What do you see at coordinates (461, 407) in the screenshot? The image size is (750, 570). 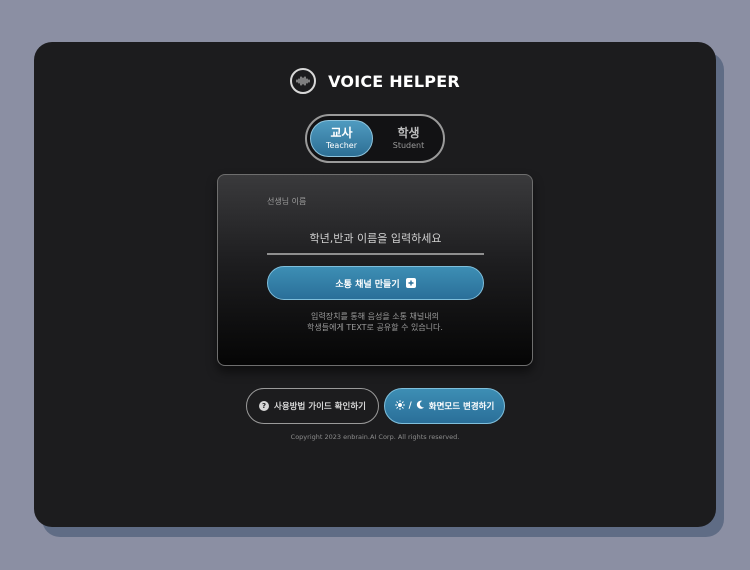 I see `theme-mode-label: 화면모드 변경하기` at bounding box center [461, 407].